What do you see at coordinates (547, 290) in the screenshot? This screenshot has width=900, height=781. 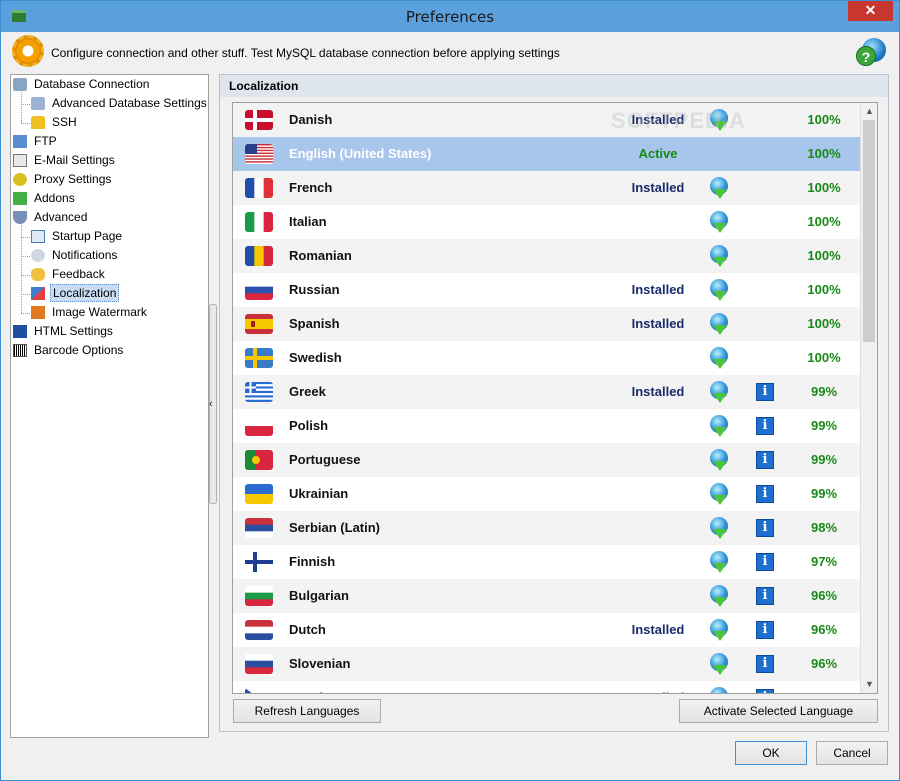 I see `language-row-russian: Russian Installed 100%` at bounding box center [547, 290].